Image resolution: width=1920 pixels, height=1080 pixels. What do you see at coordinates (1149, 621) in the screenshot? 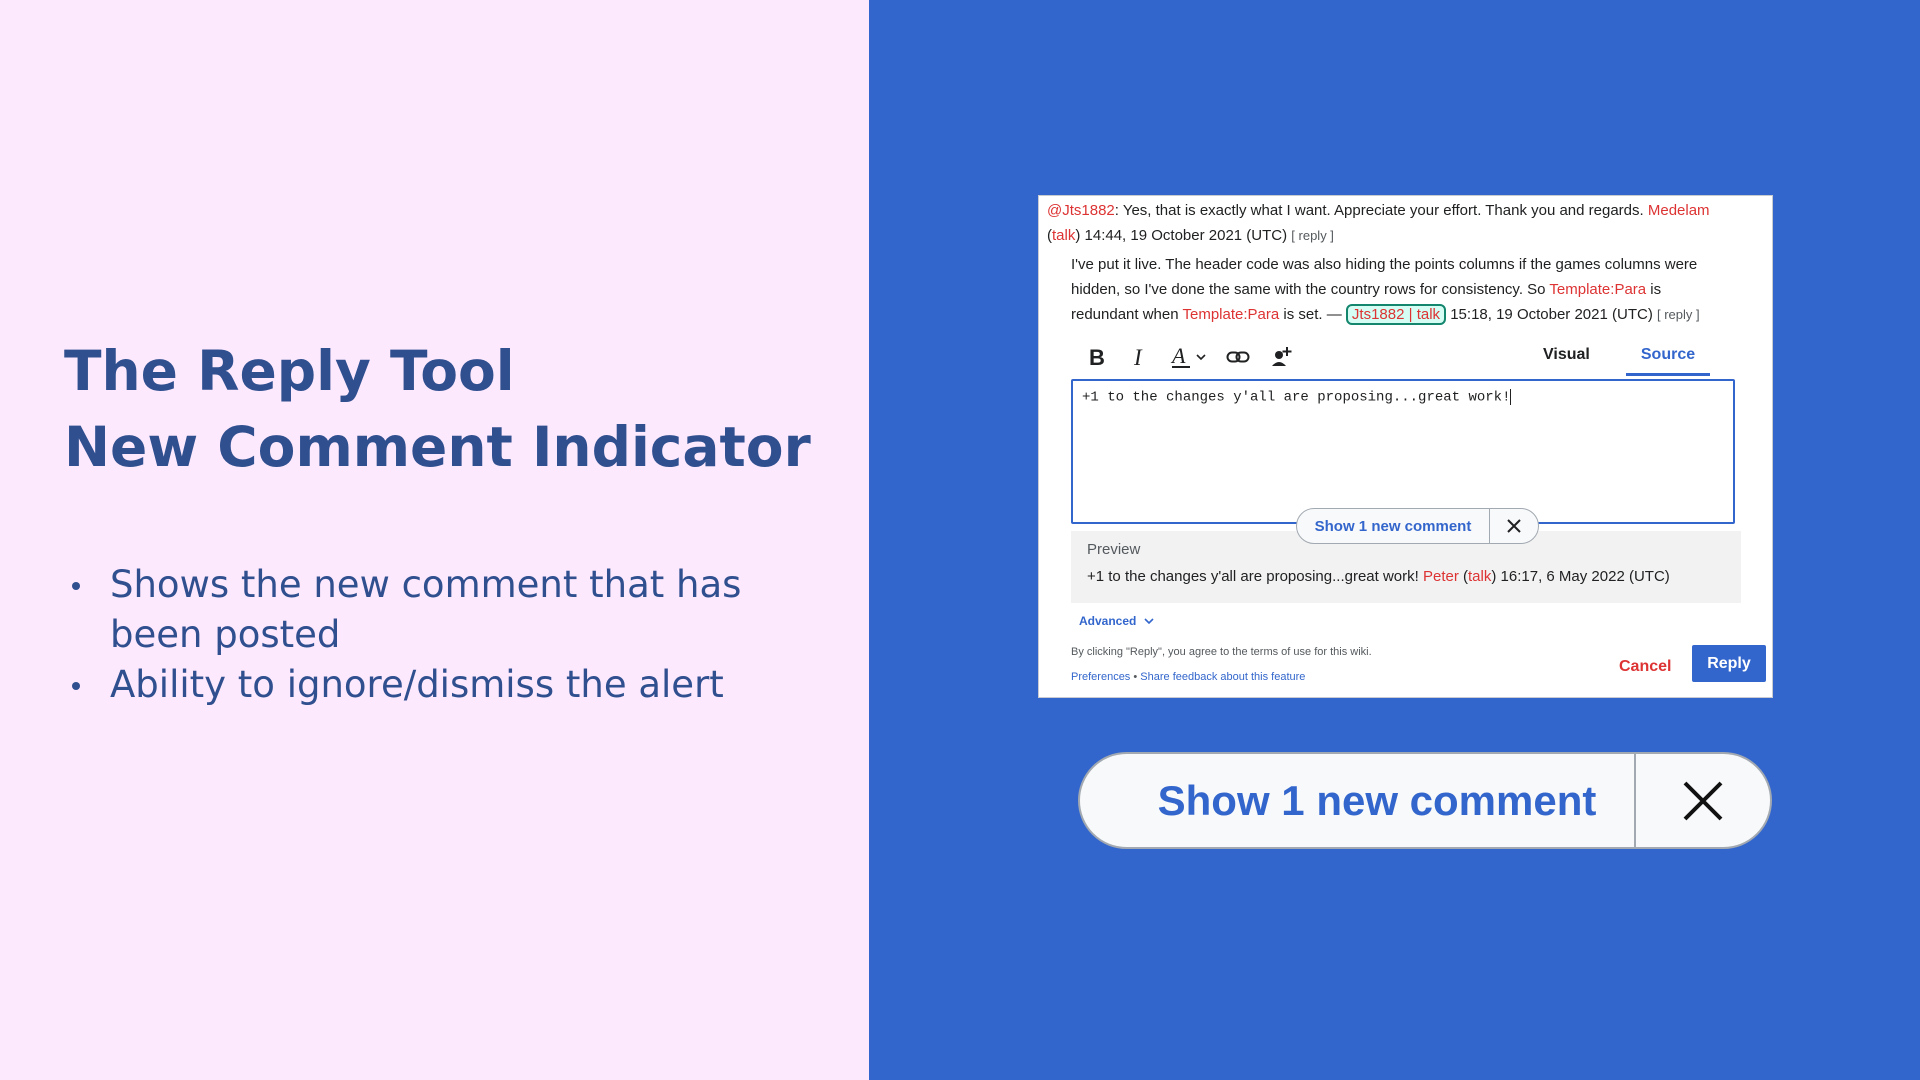
I see `chevron-down-icon` at bounding box center [1149, 621].